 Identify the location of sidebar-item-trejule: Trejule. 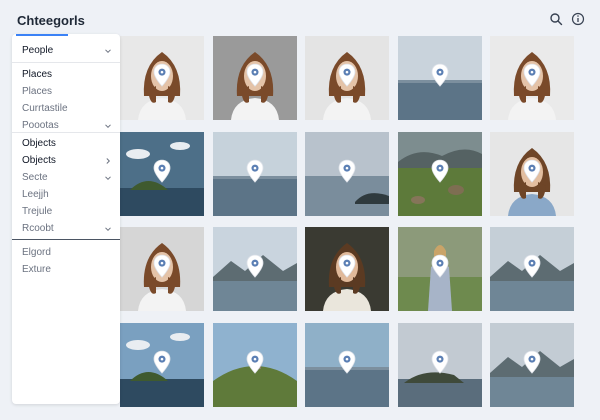
(66, 211).